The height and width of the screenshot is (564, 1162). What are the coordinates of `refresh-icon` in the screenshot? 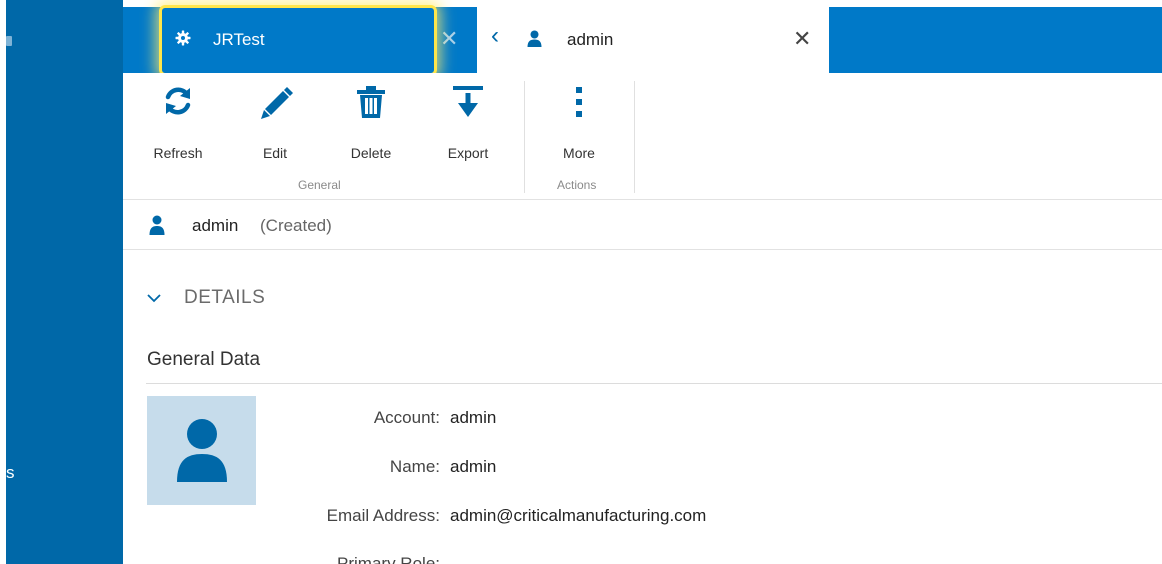 It's located at (178, 101).